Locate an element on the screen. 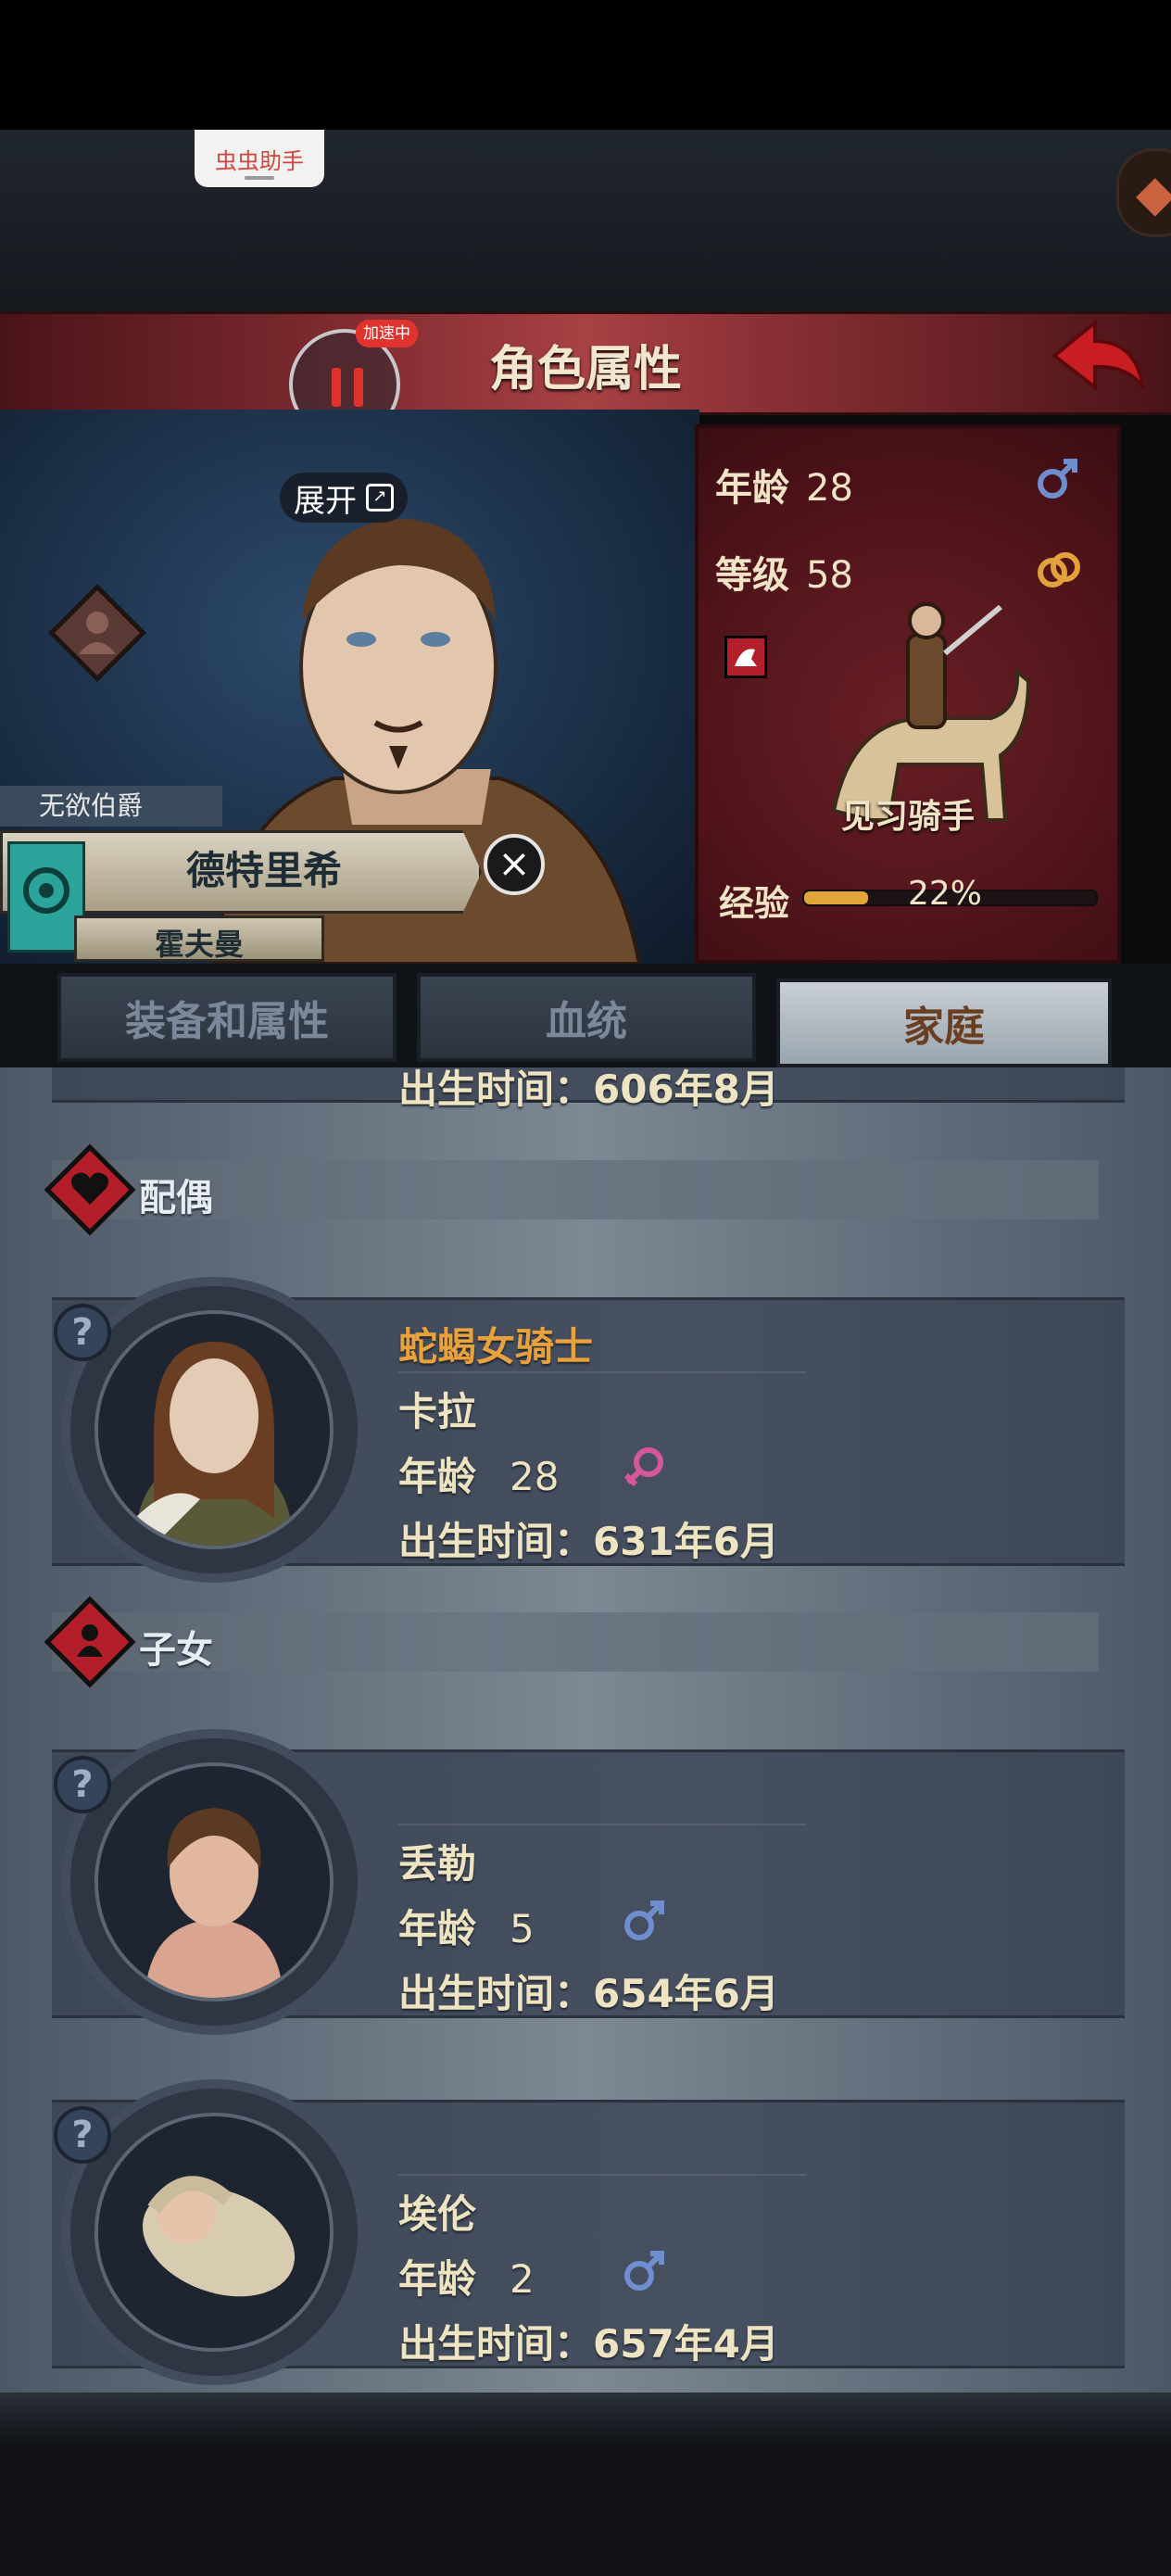 The width and height of the screenshot is (1171, 2576). spouse-age: 年龄 28 is located at coordinates (479, 1474).